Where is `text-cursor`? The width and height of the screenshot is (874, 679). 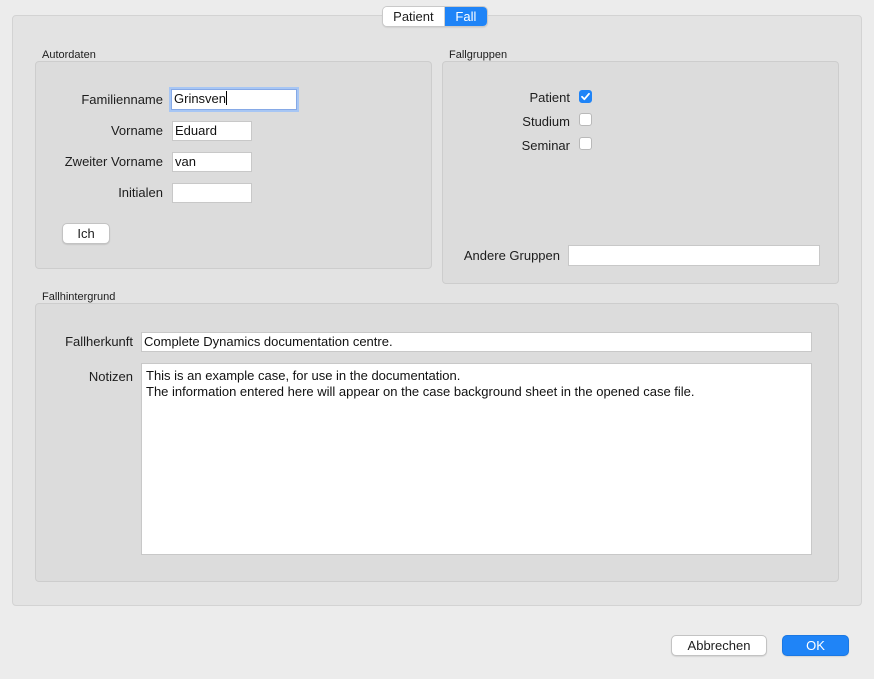
text-cursor is located at coordinates (227, 98).